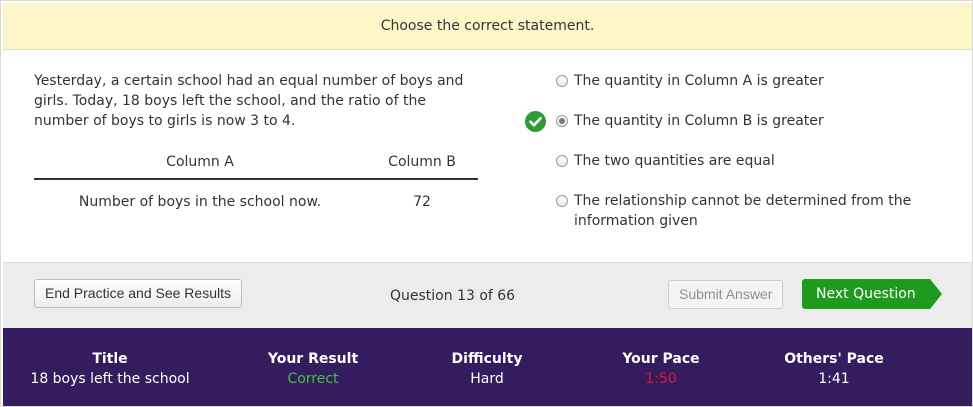 The width and height of the screenshot is (973, 407). What do you see at coordinates (110, 379) in the screenshot?
I see `stat-value: 18 boys left the school` at bounding box center [110, 379].